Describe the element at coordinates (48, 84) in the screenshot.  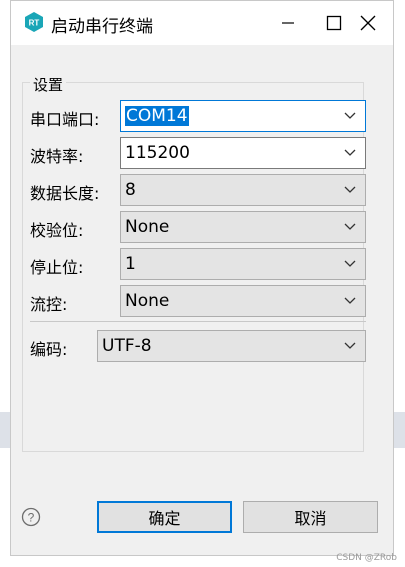
I see `settings-group-legend: 设置` at that location.